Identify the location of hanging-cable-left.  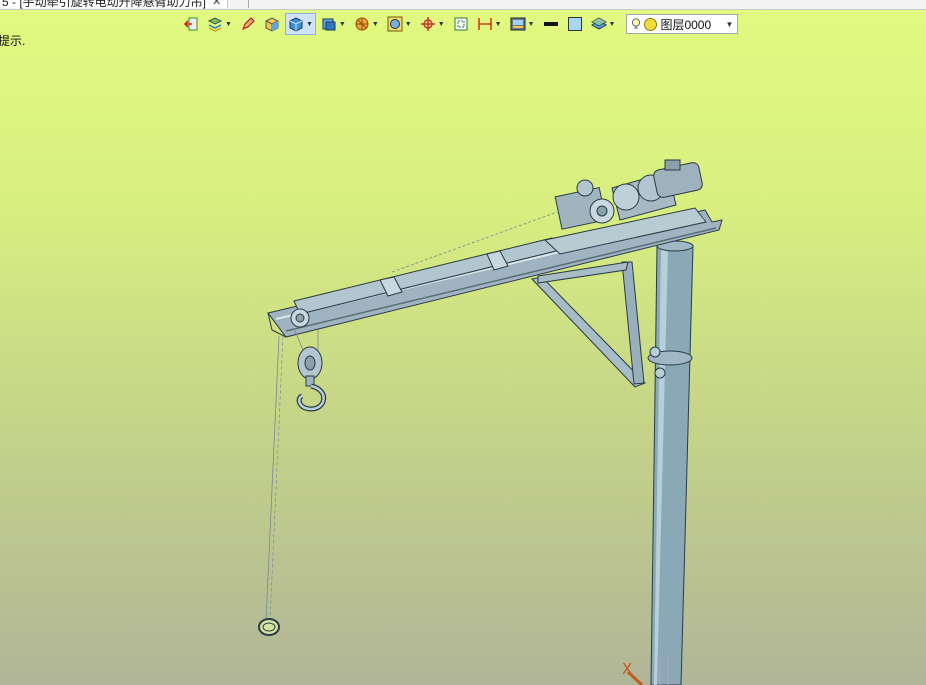
(272, 478).